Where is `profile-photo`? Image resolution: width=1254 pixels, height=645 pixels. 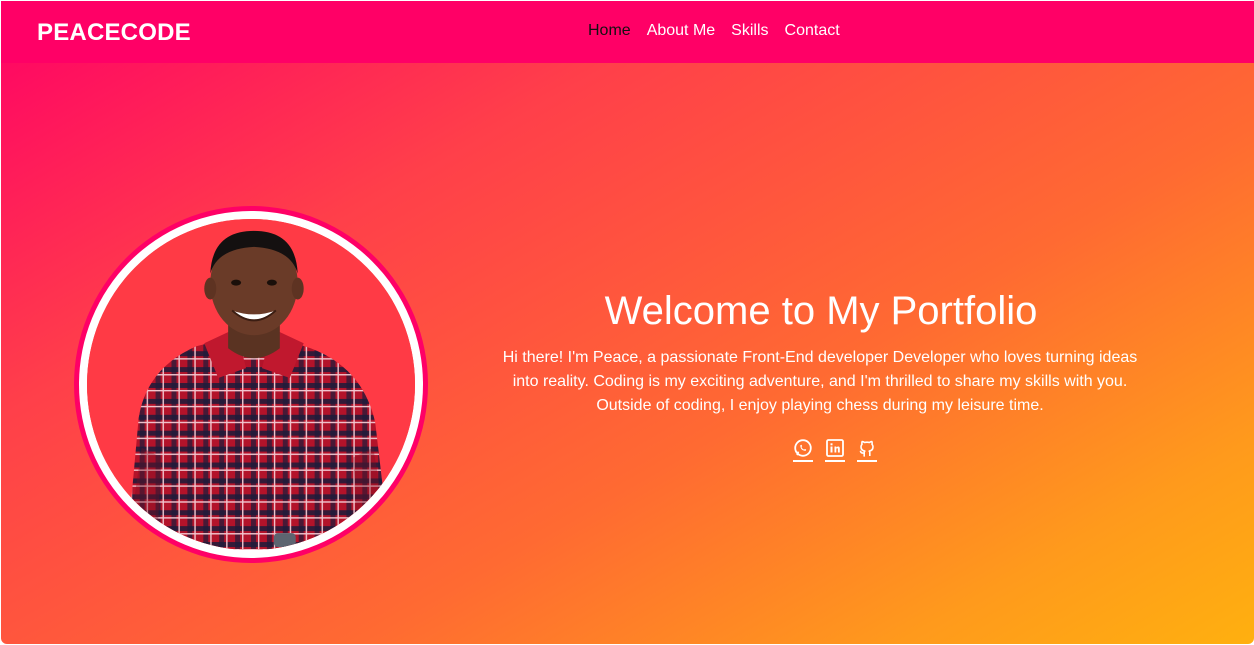
profile-photo is located at coordinates (251, 384).